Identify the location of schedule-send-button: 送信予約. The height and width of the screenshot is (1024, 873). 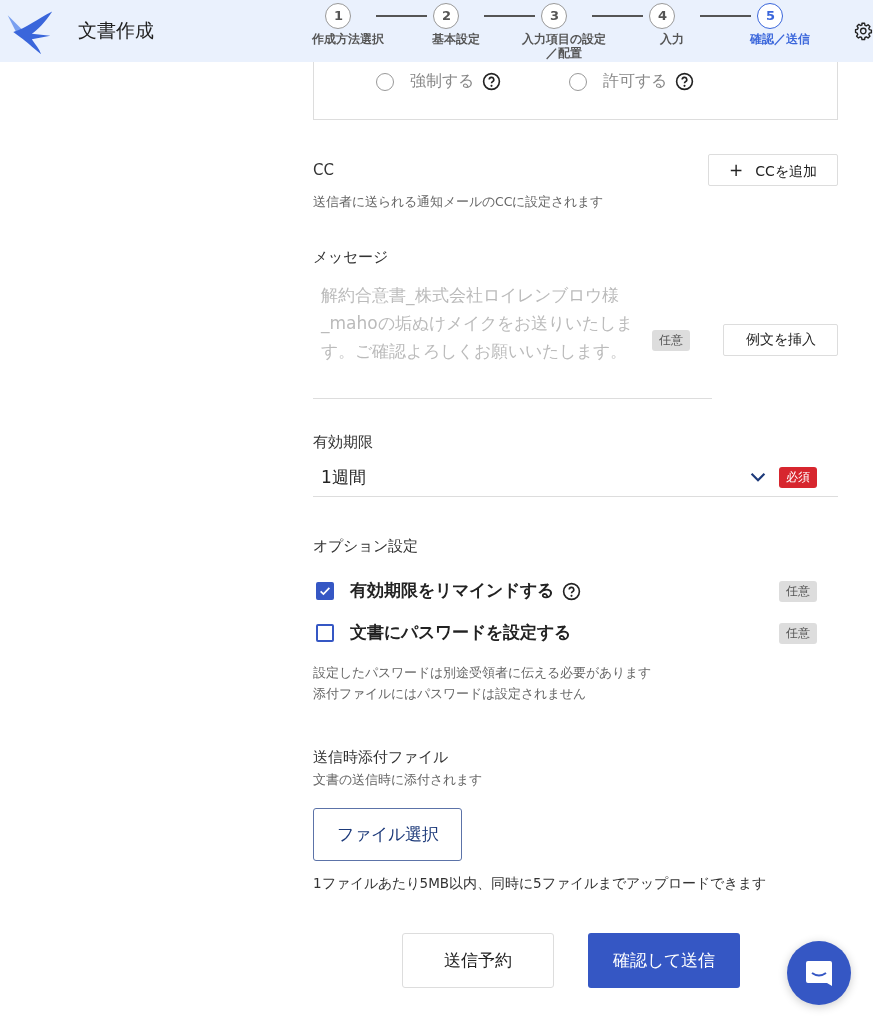
(477, 960).